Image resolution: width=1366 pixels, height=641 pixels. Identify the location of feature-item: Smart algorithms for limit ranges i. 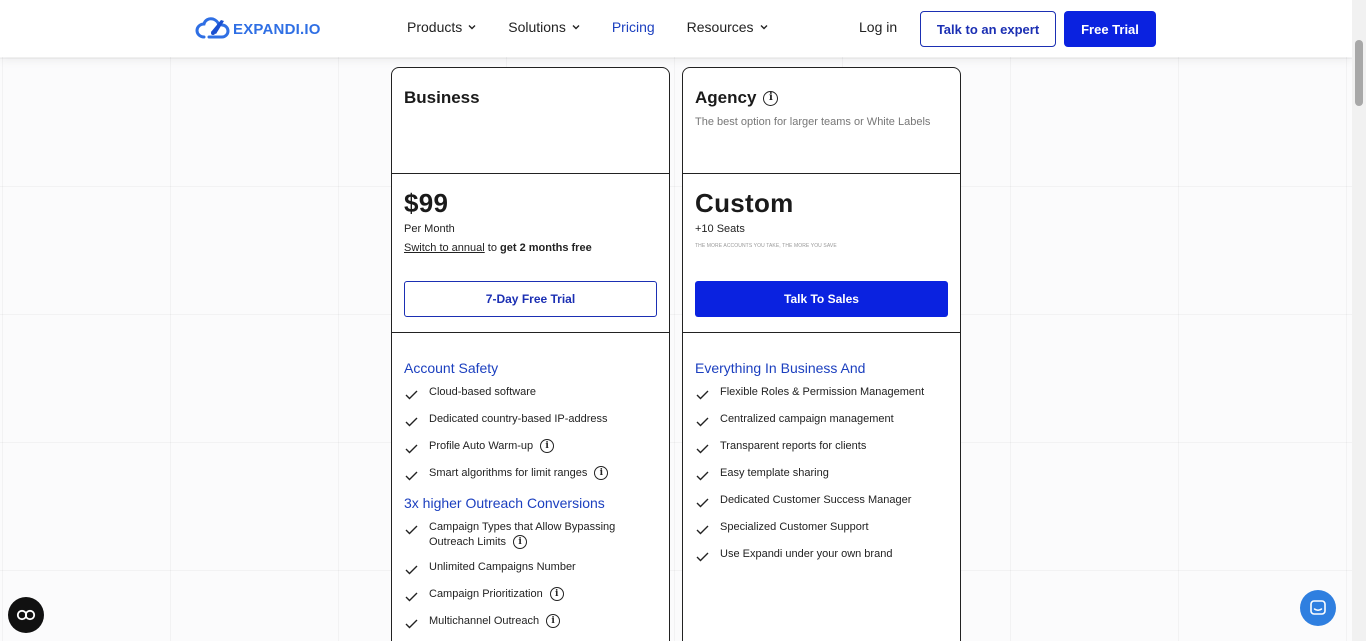
(530, 474).